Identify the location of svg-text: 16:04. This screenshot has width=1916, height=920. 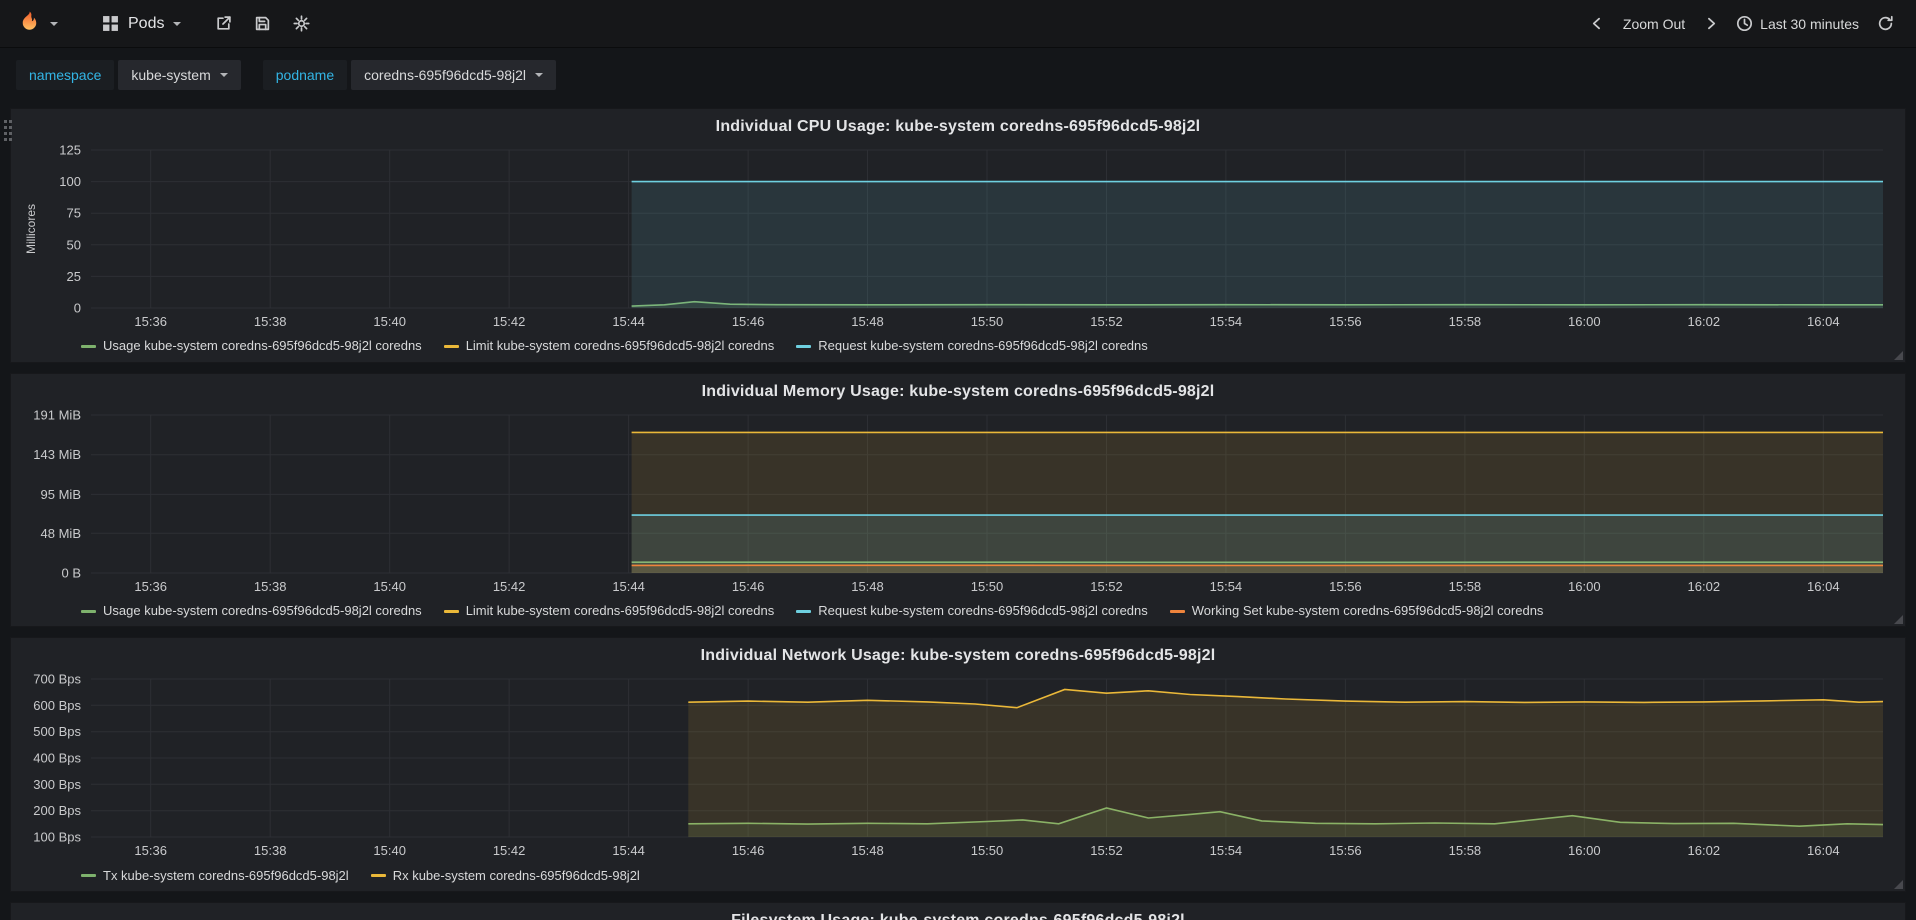
(1823, 850).